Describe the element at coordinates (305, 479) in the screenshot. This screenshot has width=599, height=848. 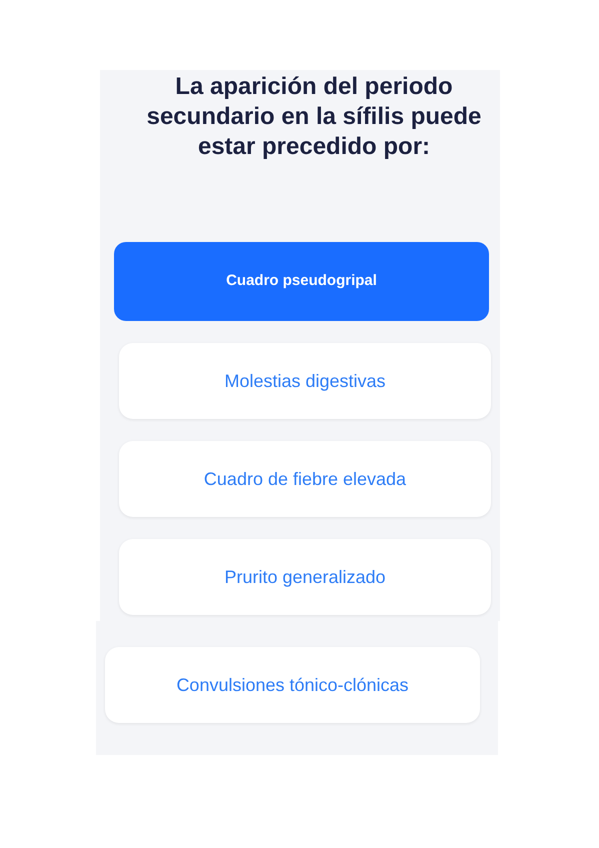
I see `answer-option: Cuadro de fiebre elevada` at that location.